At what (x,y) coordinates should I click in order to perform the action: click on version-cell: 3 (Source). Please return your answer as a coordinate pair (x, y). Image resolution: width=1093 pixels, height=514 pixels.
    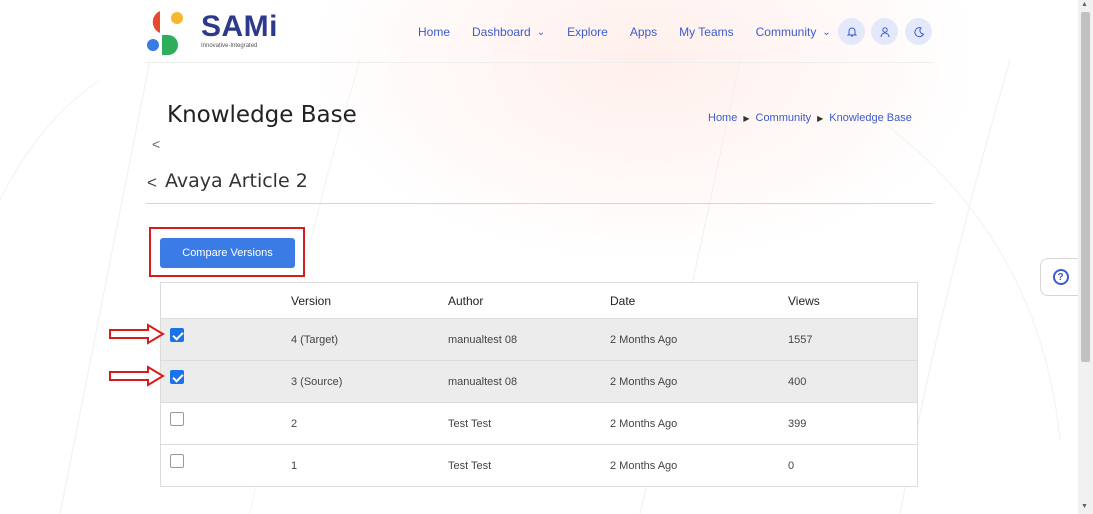
    Looking at the image, I should click on (317, 381).